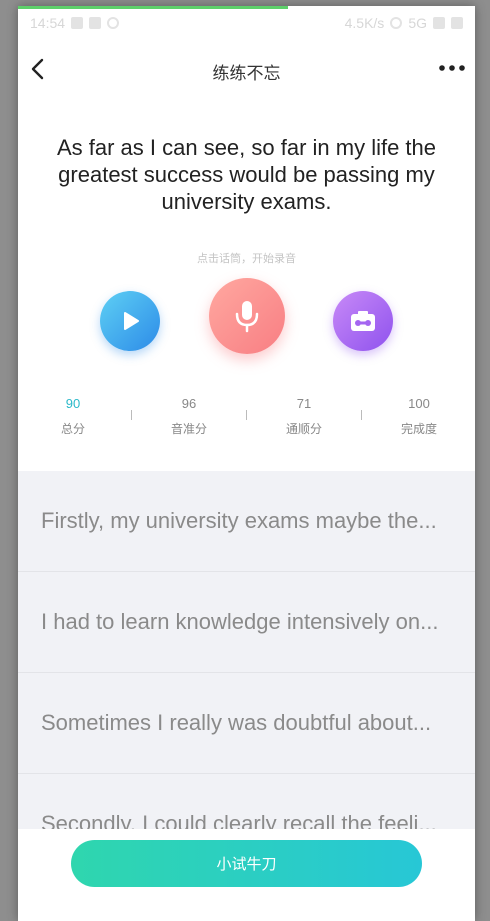  I want to click on status-right: 4.5K/s 5G, so click(404, 23).